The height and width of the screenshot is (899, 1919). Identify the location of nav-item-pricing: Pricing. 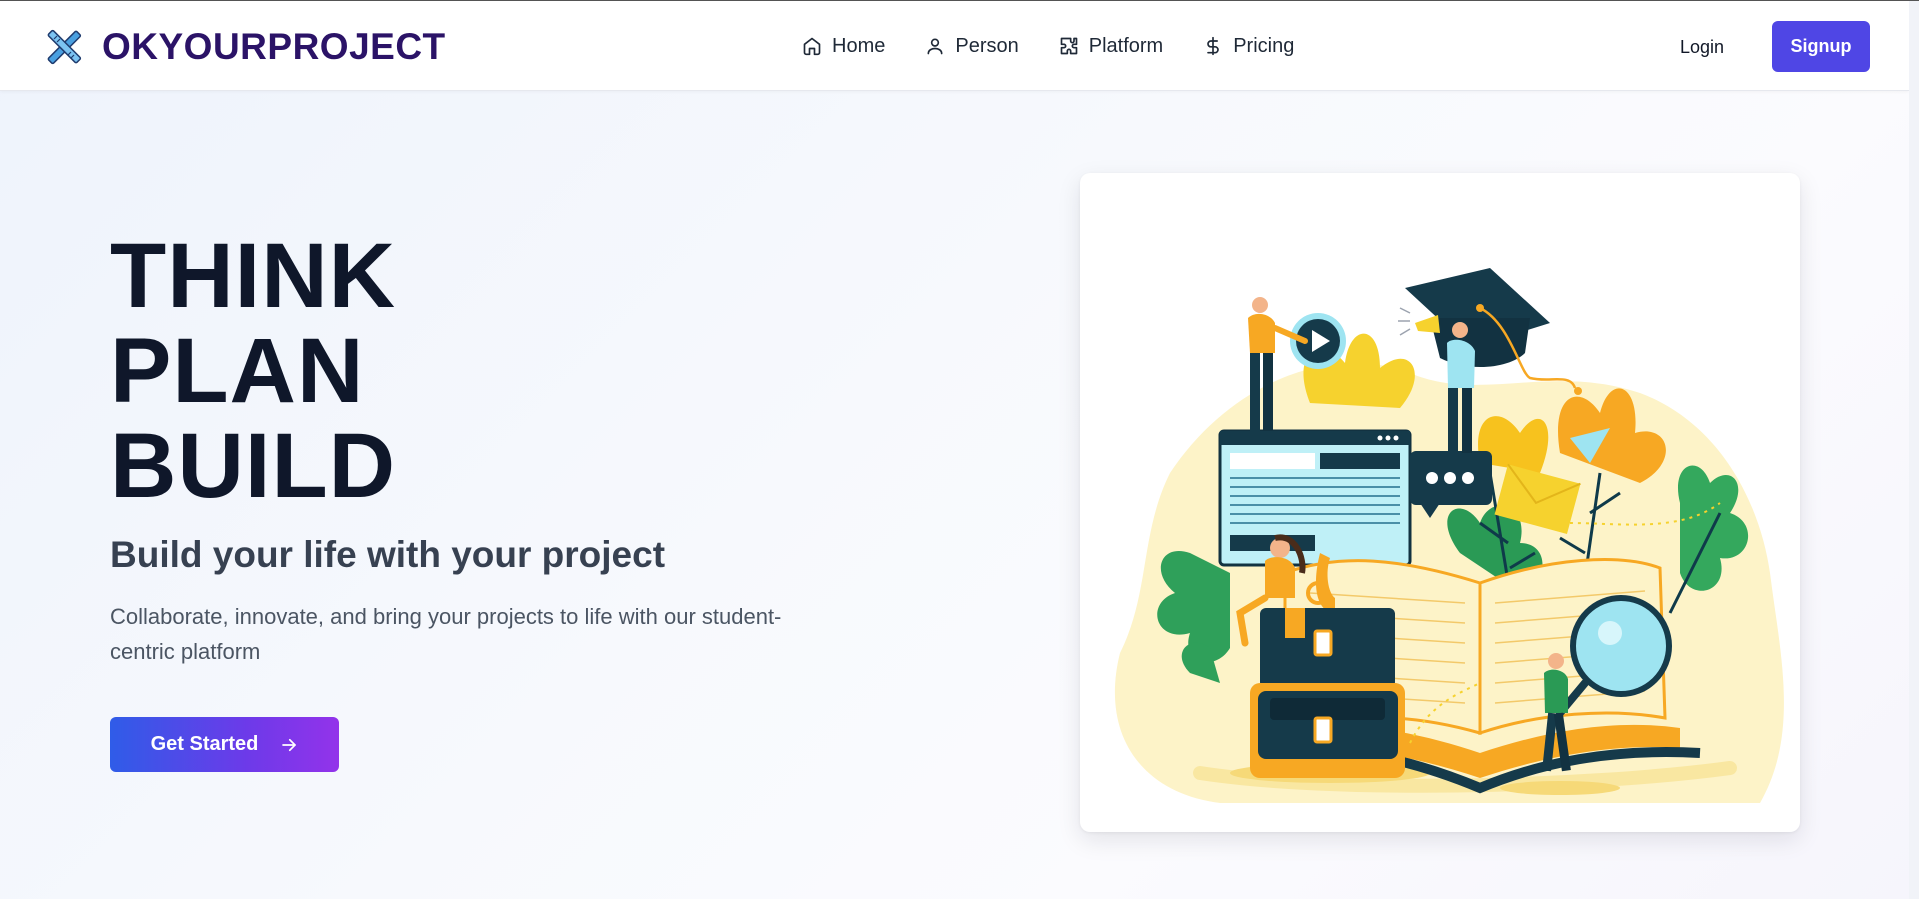
(1248, 46).